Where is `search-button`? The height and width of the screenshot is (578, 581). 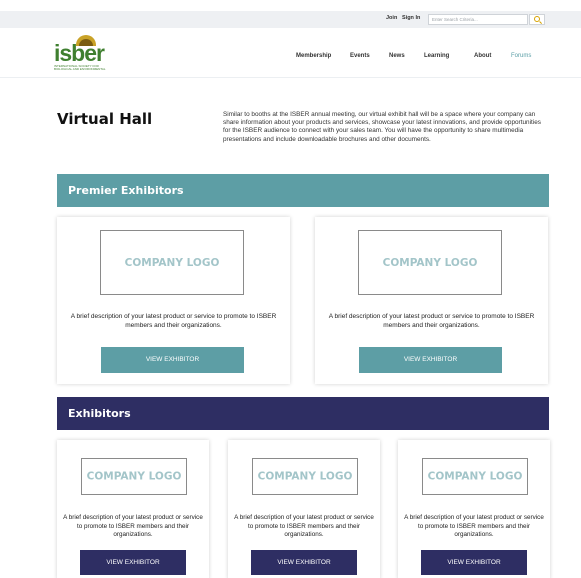
search-button is located at coordinates (537, 19).